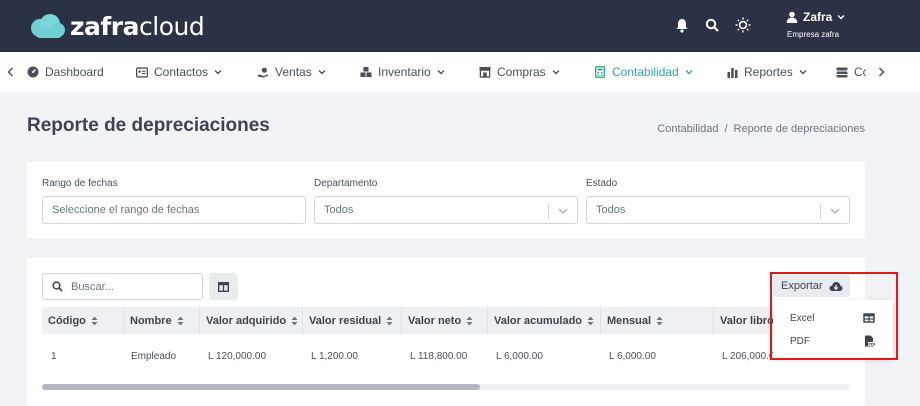  I want to click on department-select: Todos, so click(446, 210).